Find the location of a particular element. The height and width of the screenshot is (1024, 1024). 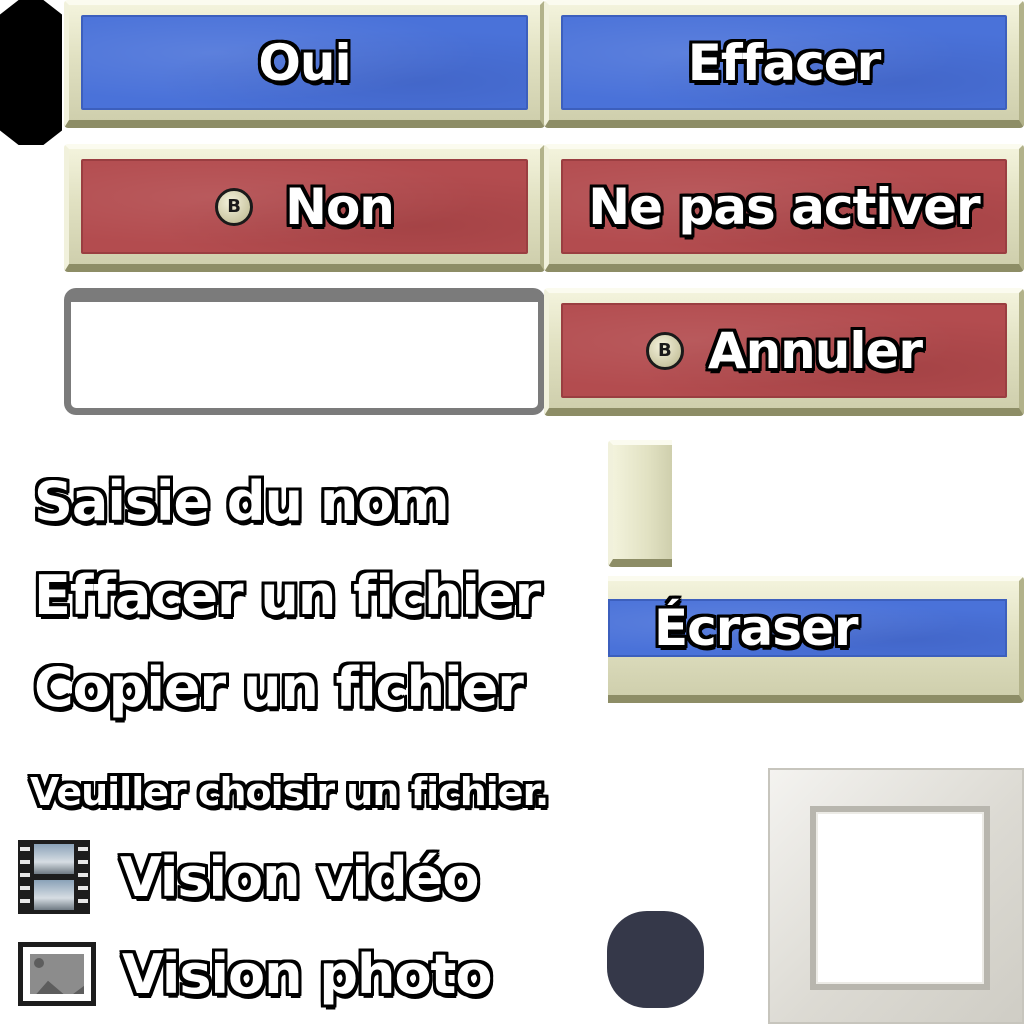

picture-frame is located at coordinates (896, 896).